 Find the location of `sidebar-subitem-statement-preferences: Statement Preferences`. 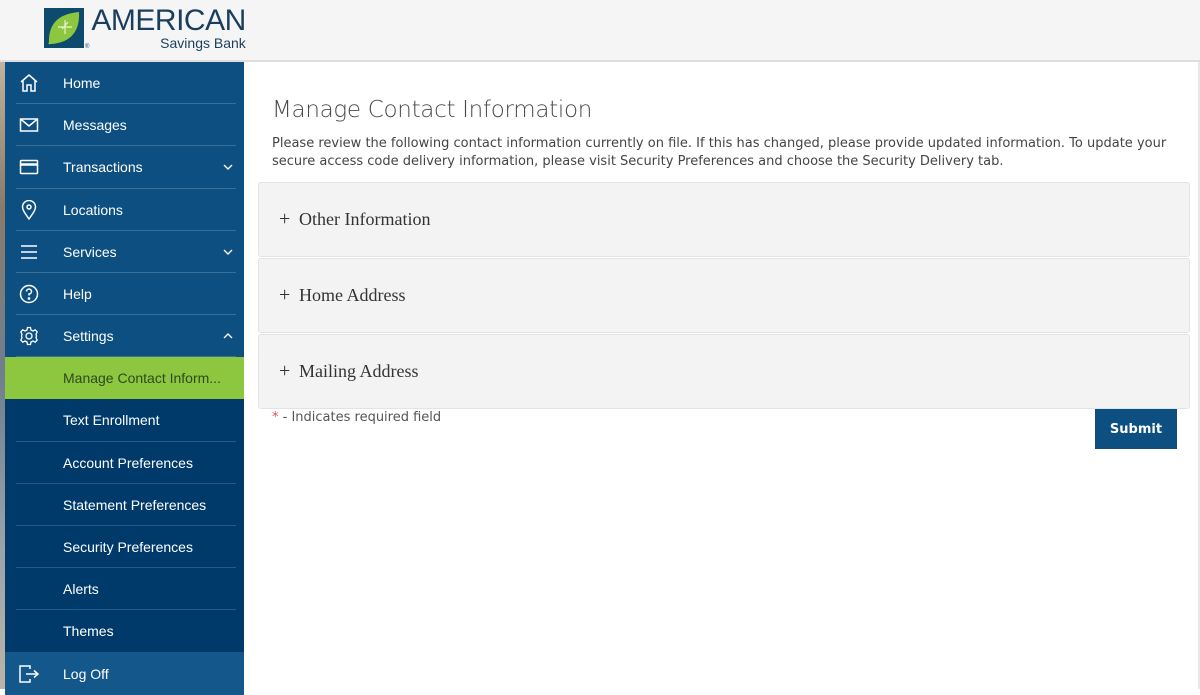

sidebar-subitem-statement-preferences: Statement Preferences is located at coordinates (124, 505).